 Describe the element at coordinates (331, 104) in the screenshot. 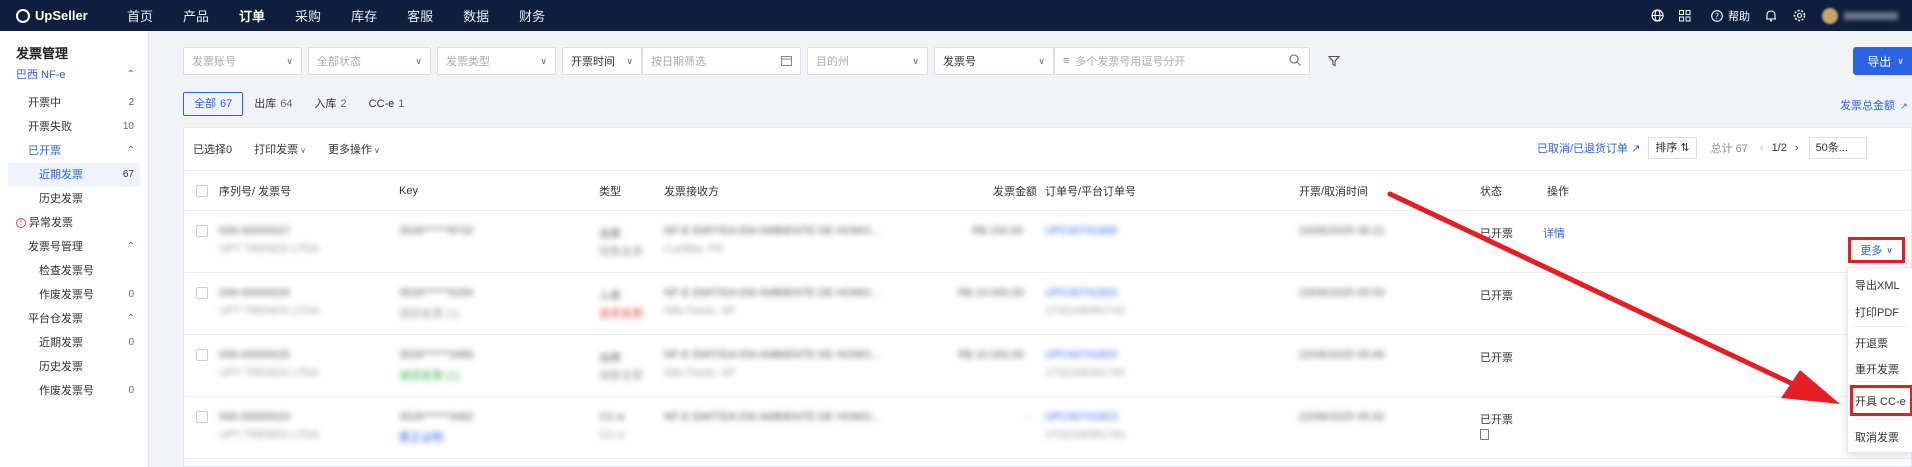

I see `tab-inbound: 入库 2` at that location.